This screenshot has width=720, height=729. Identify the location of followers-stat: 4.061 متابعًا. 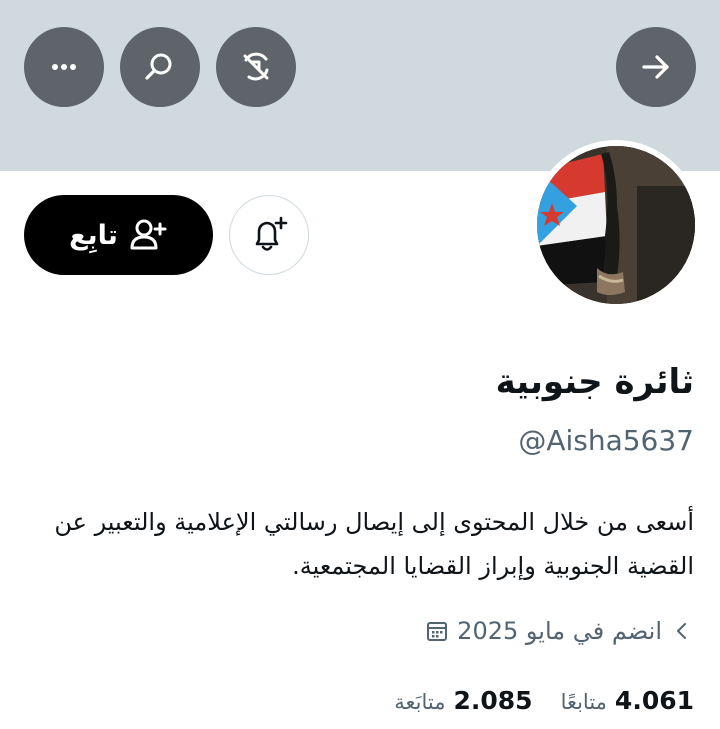
(627, 700).